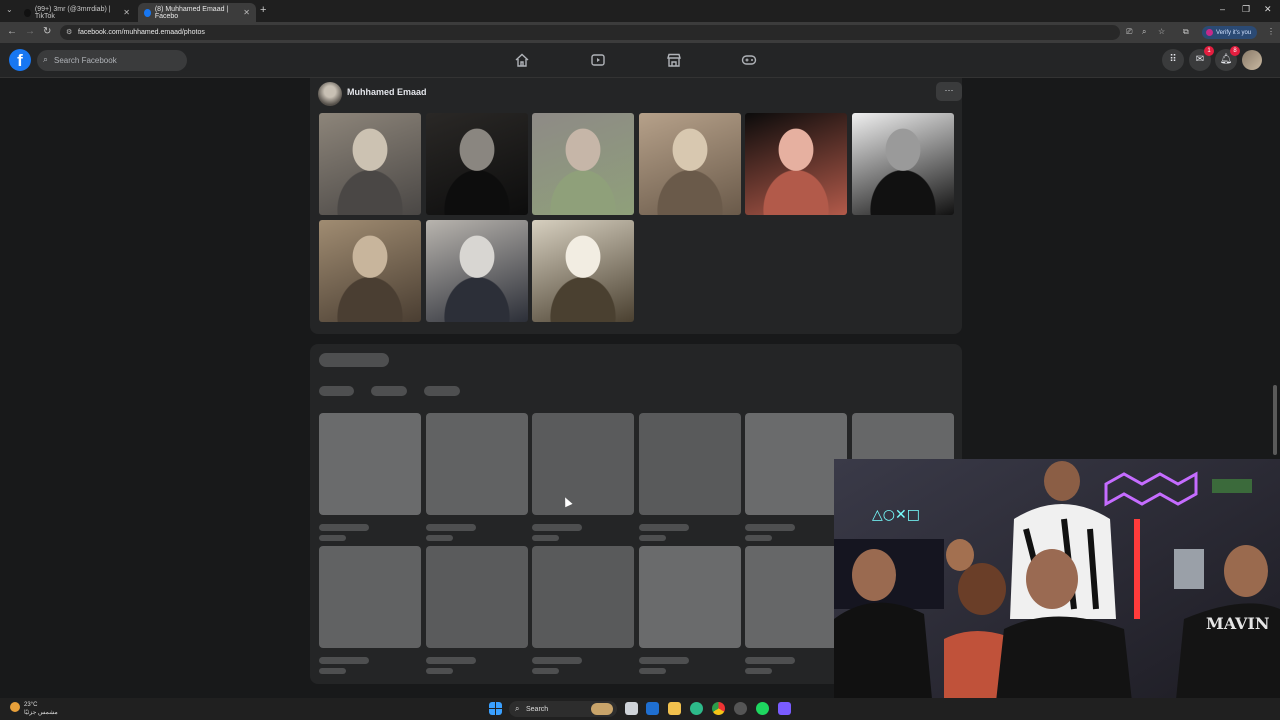 This screenshot has width=1280, height=720. Describe the element at coordinates (640, 60) in the screenshot. I see `facebook-header: f ⌕ Search Facebook ⠿ ✉ 1 🔔︎ 8` at that location.